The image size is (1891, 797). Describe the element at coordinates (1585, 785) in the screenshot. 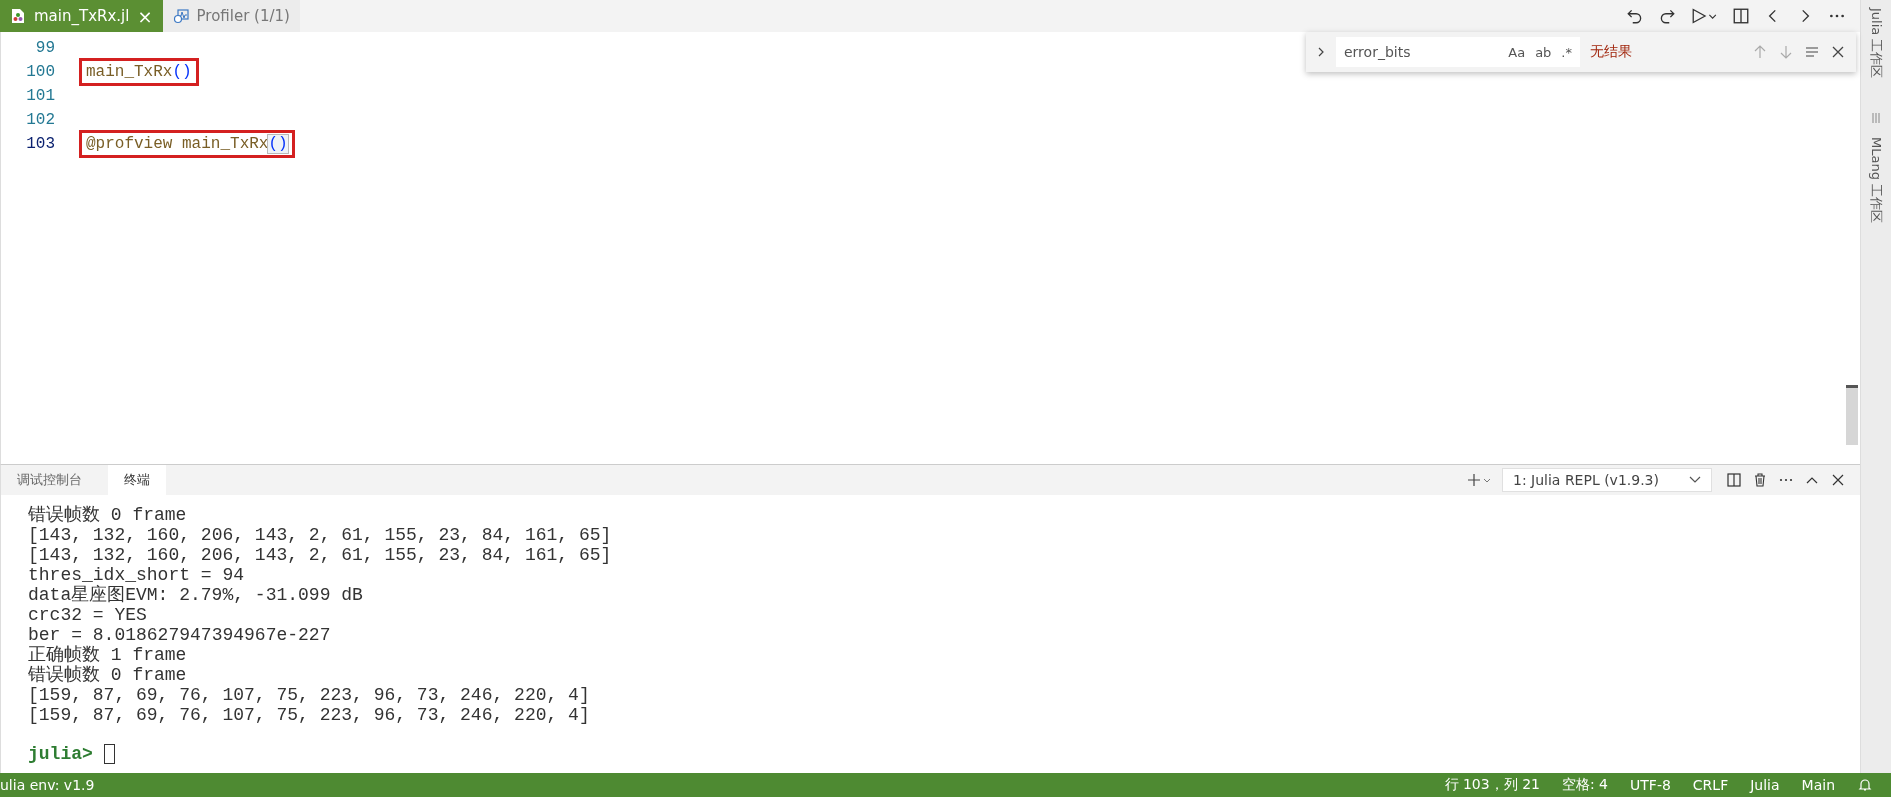

I see `status-item: 空格: 4` at that location.